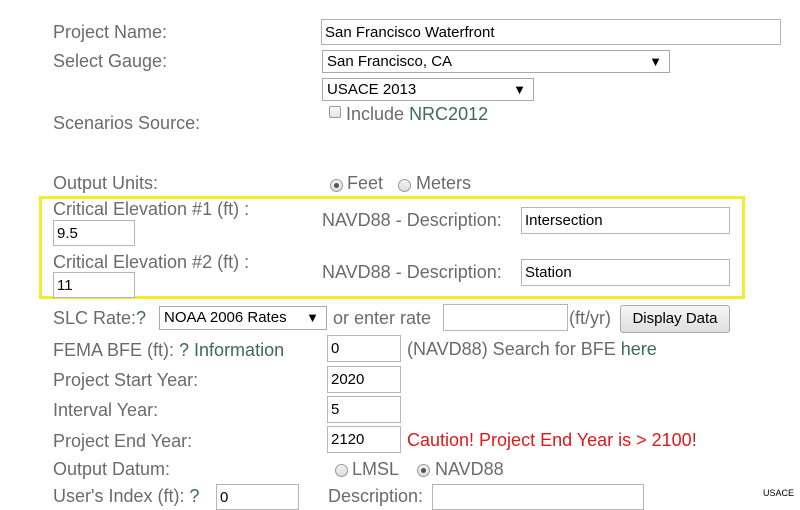 Image resolution: width=800 pixels, height=510 pixels. I want to click on users-index-description-input, so click(538, 497).